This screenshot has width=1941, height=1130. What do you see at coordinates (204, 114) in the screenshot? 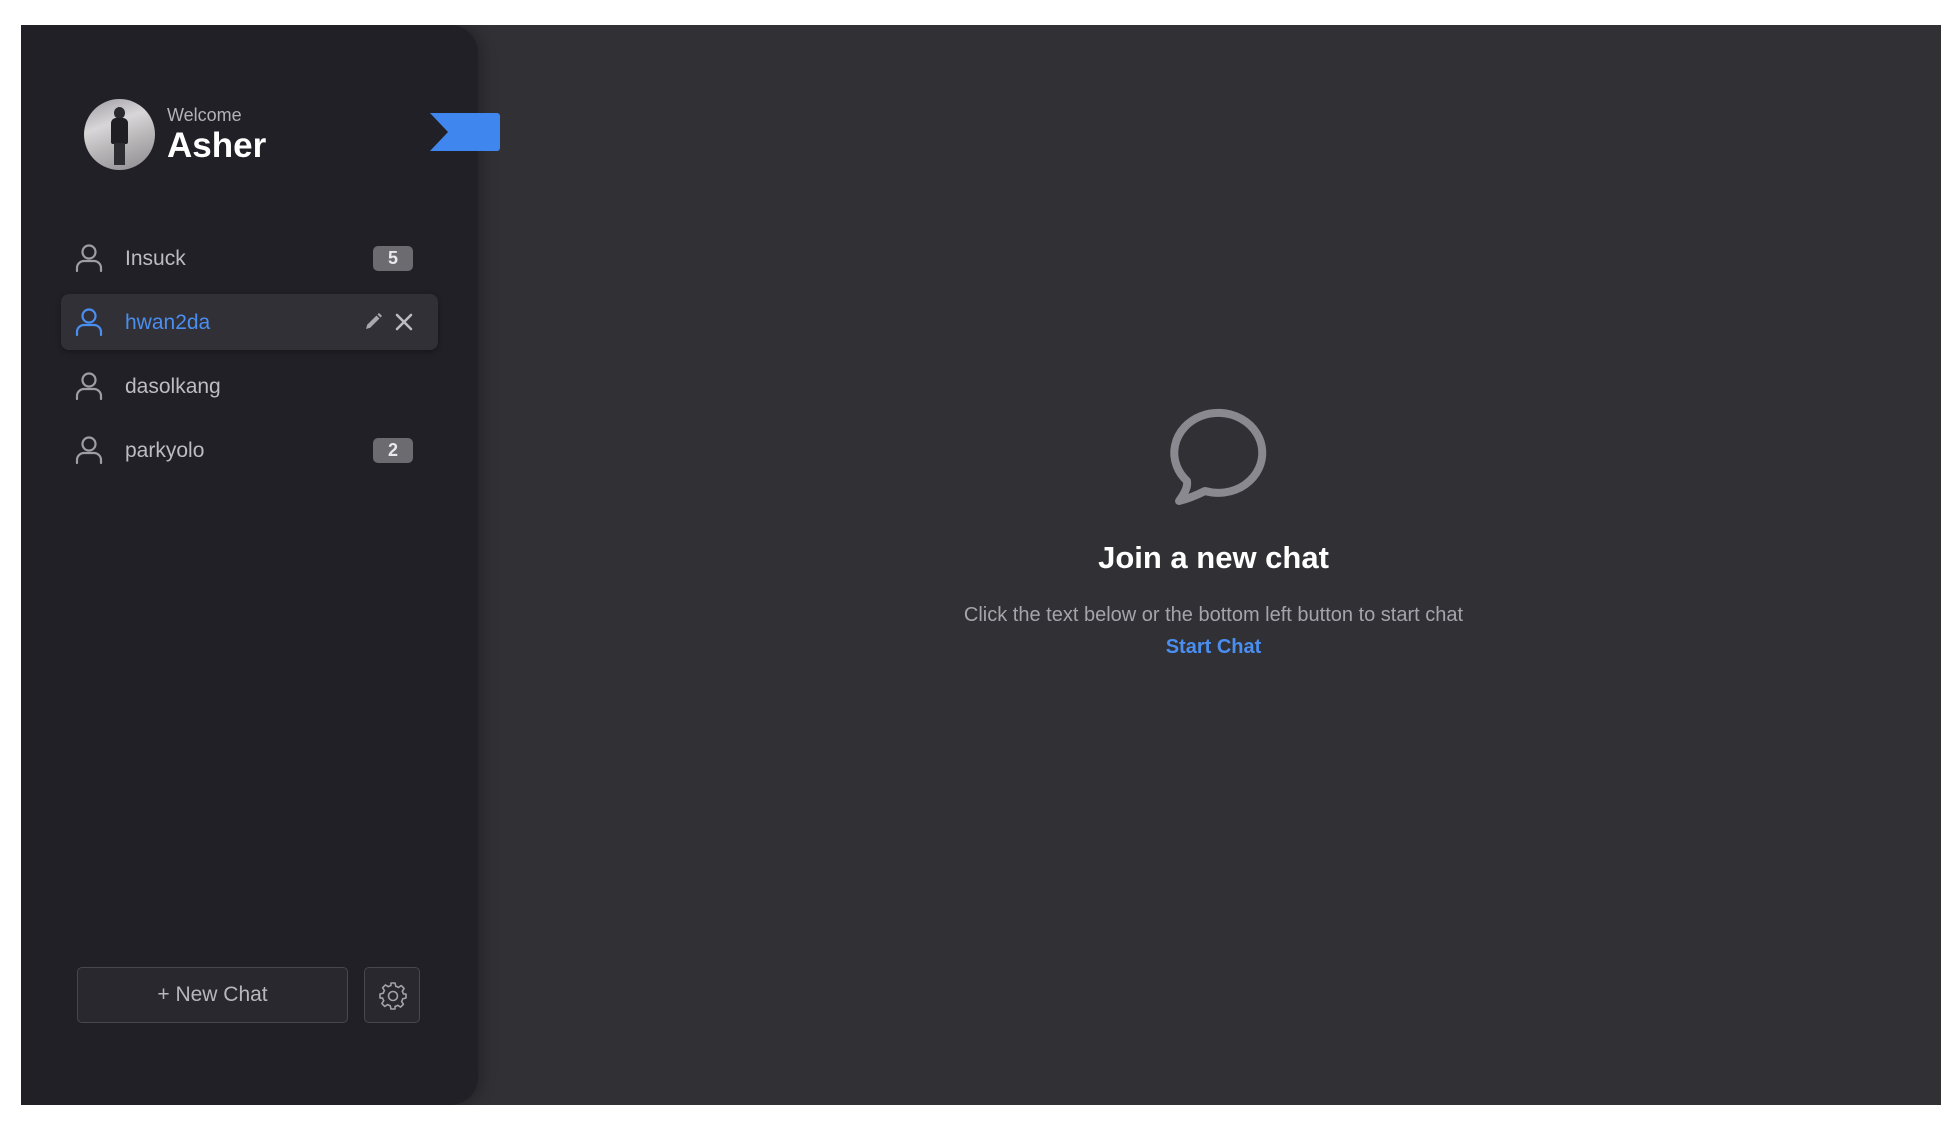
I see `welcome-label: Welcome` at bounding box center [204, 114].